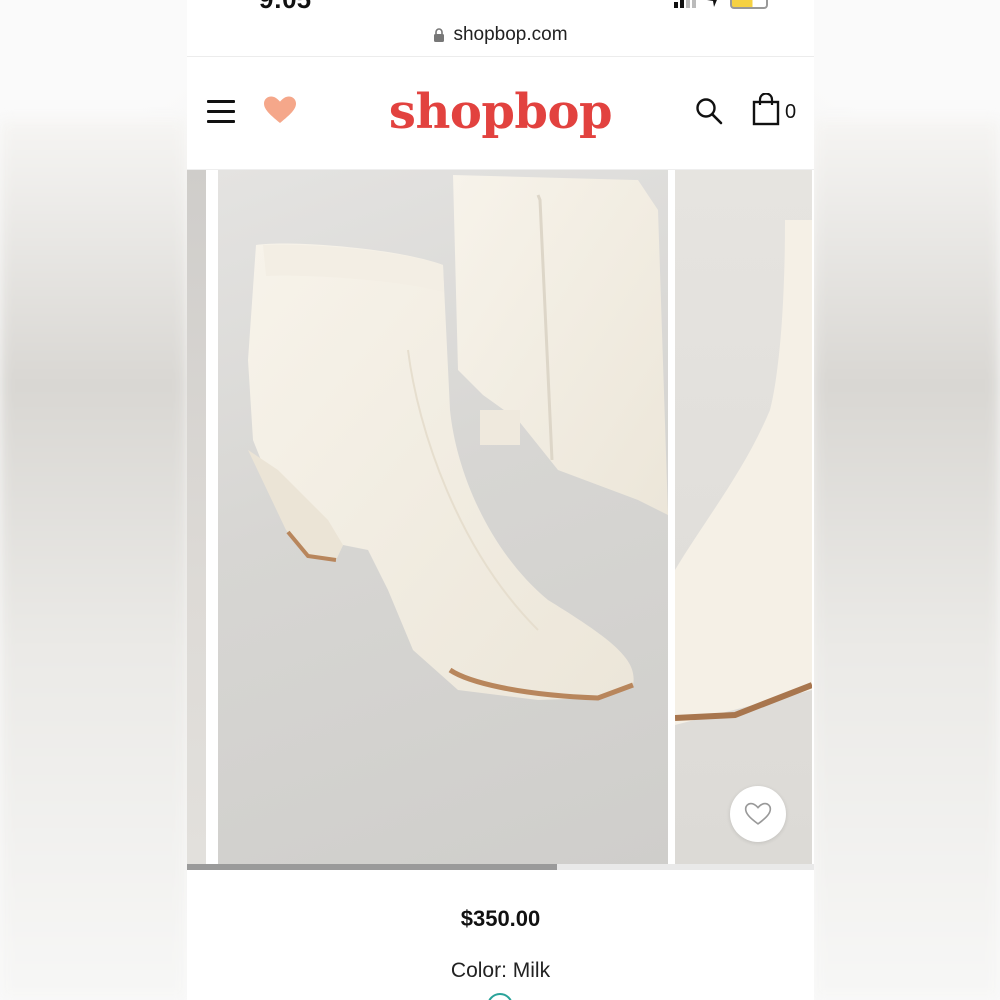 This screenshot has height=1000, width=1000. I want to click on heart-outline-icon, so click(758, 813).